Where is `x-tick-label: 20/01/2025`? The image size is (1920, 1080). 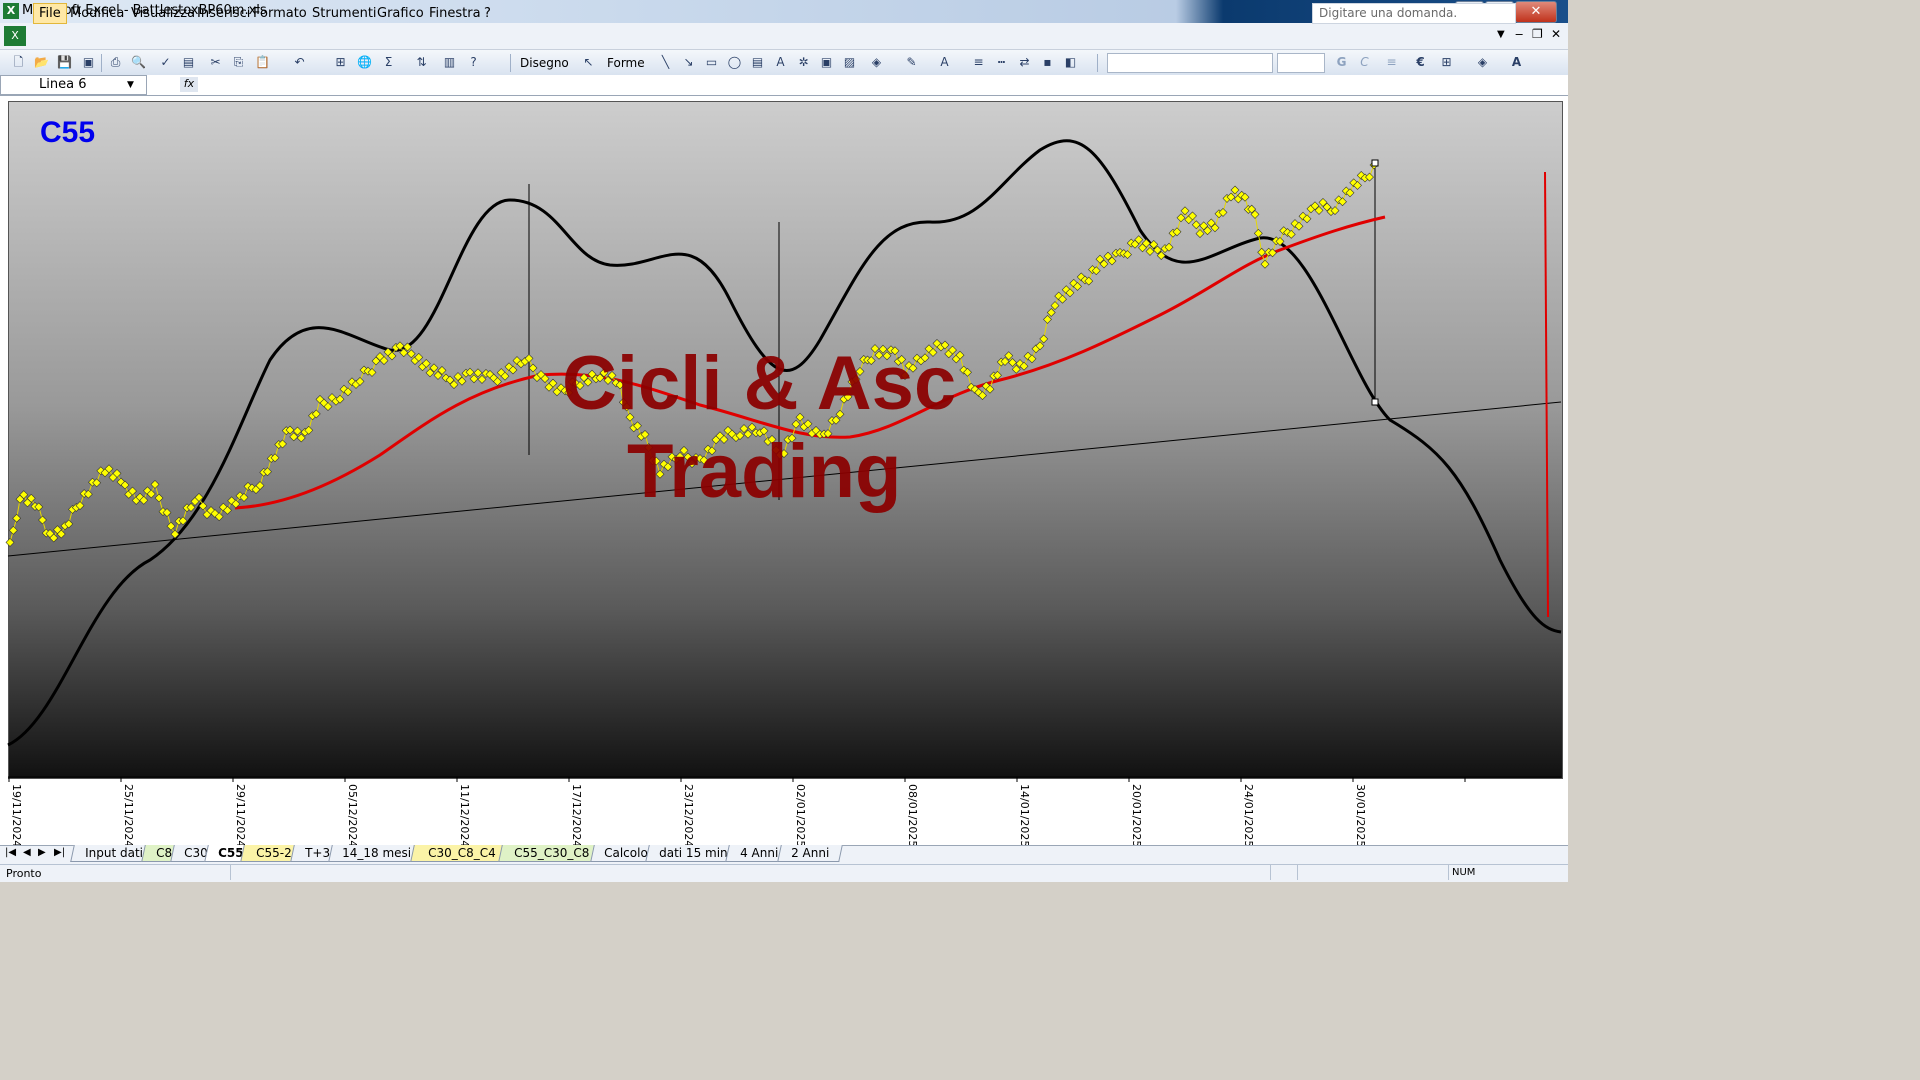
x-tick-label: 20/01/2025 is located at coordinates (1136, 815).